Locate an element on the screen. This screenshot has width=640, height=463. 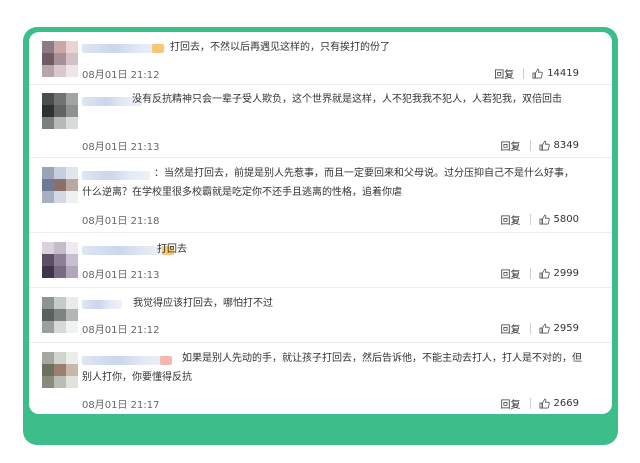
comment-item: 我觉得应该打回去，哪怕打不过 08月01日 21:12 回复 2959 is located at coordinates (320, 315).